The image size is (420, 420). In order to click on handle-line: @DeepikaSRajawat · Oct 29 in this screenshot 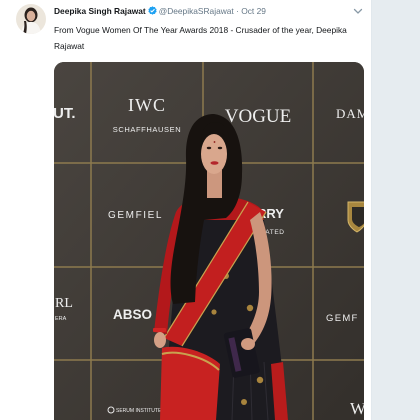, I will do `click(212, 11)`.